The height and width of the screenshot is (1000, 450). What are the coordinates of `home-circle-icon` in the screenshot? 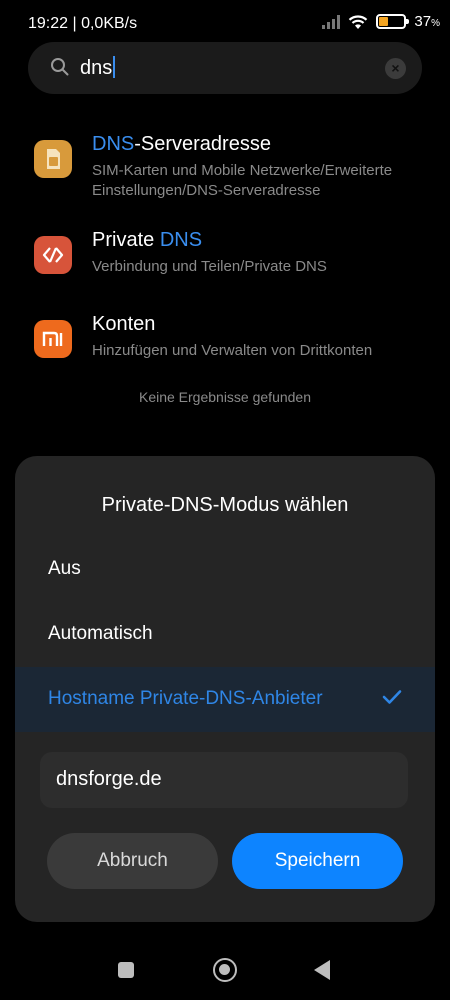 It's located at (225, 970).